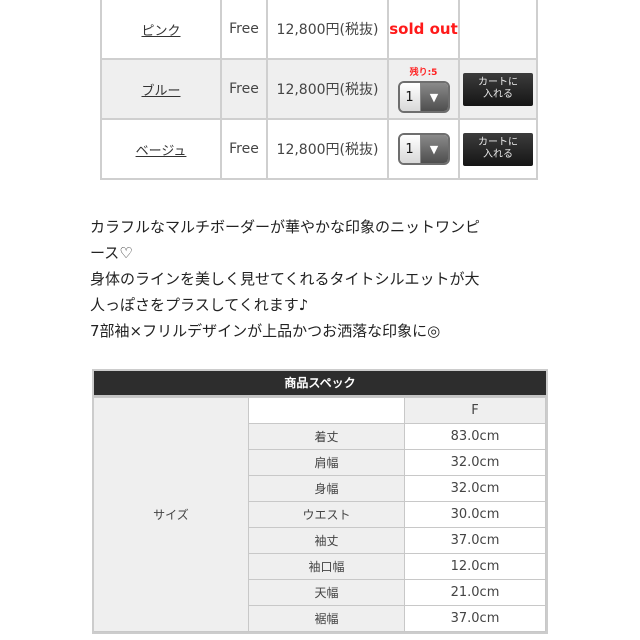  Describe the element at coordinates (326, 566) in the screenshot. I see `spec-label: 袖口幅` at that location.